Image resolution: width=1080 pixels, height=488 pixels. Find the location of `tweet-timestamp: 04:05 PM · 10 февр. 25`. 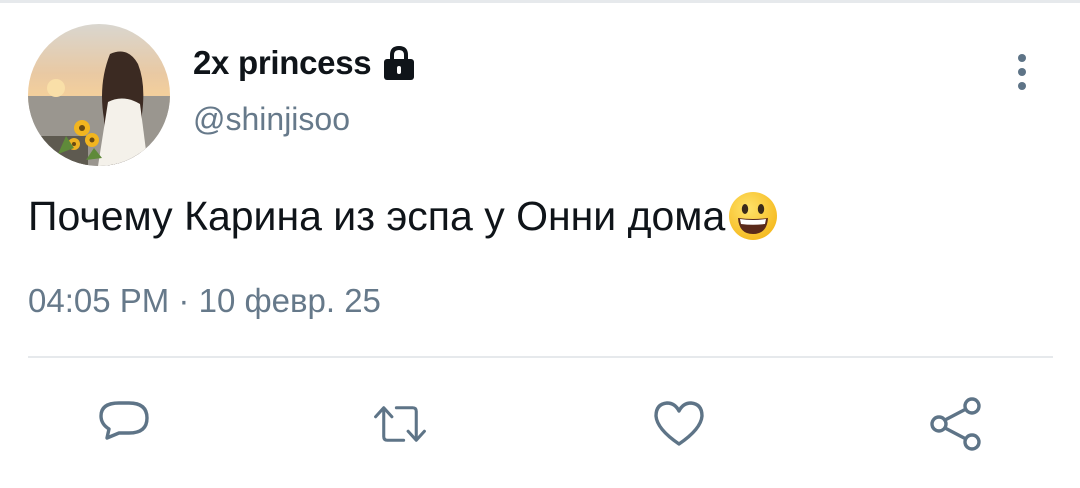

tweet-timestamp: 04:05 PM · 10 февр. 25 is located at coordinates (204, 301).